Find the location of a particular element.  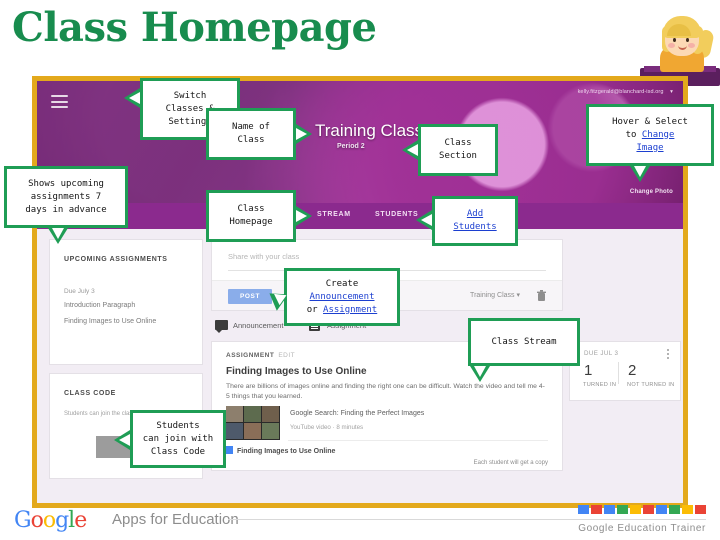

callout-line: Students is located at coordinates (178, 425).